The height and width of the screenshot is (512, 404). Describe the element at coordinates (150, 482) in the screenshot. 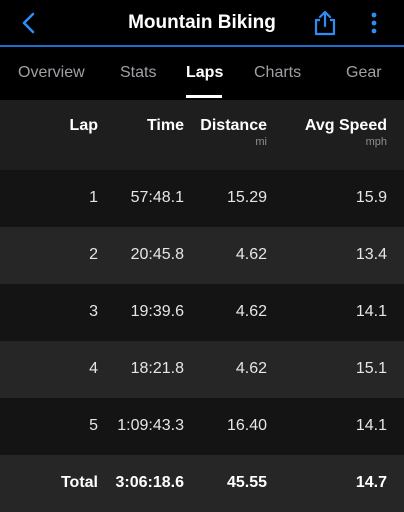

I see `total-time: 3:06:18.6` at that location.